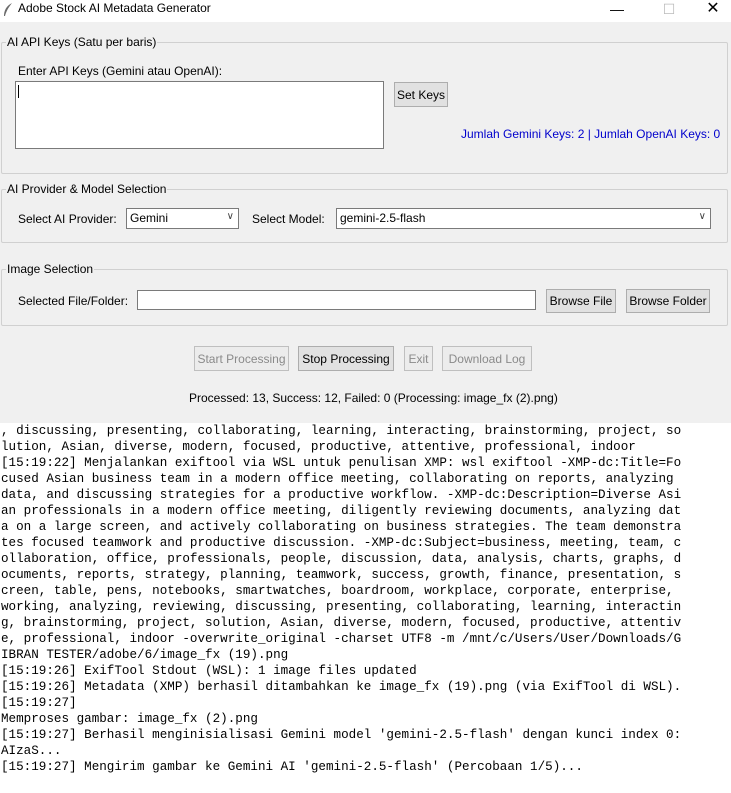 The height and width of the screenshot is (793, 731). What do you see at coordinates (241, 358) in the screenshot?
I see `start-processing-button: Start Processing` at bounding box center [241, 358].